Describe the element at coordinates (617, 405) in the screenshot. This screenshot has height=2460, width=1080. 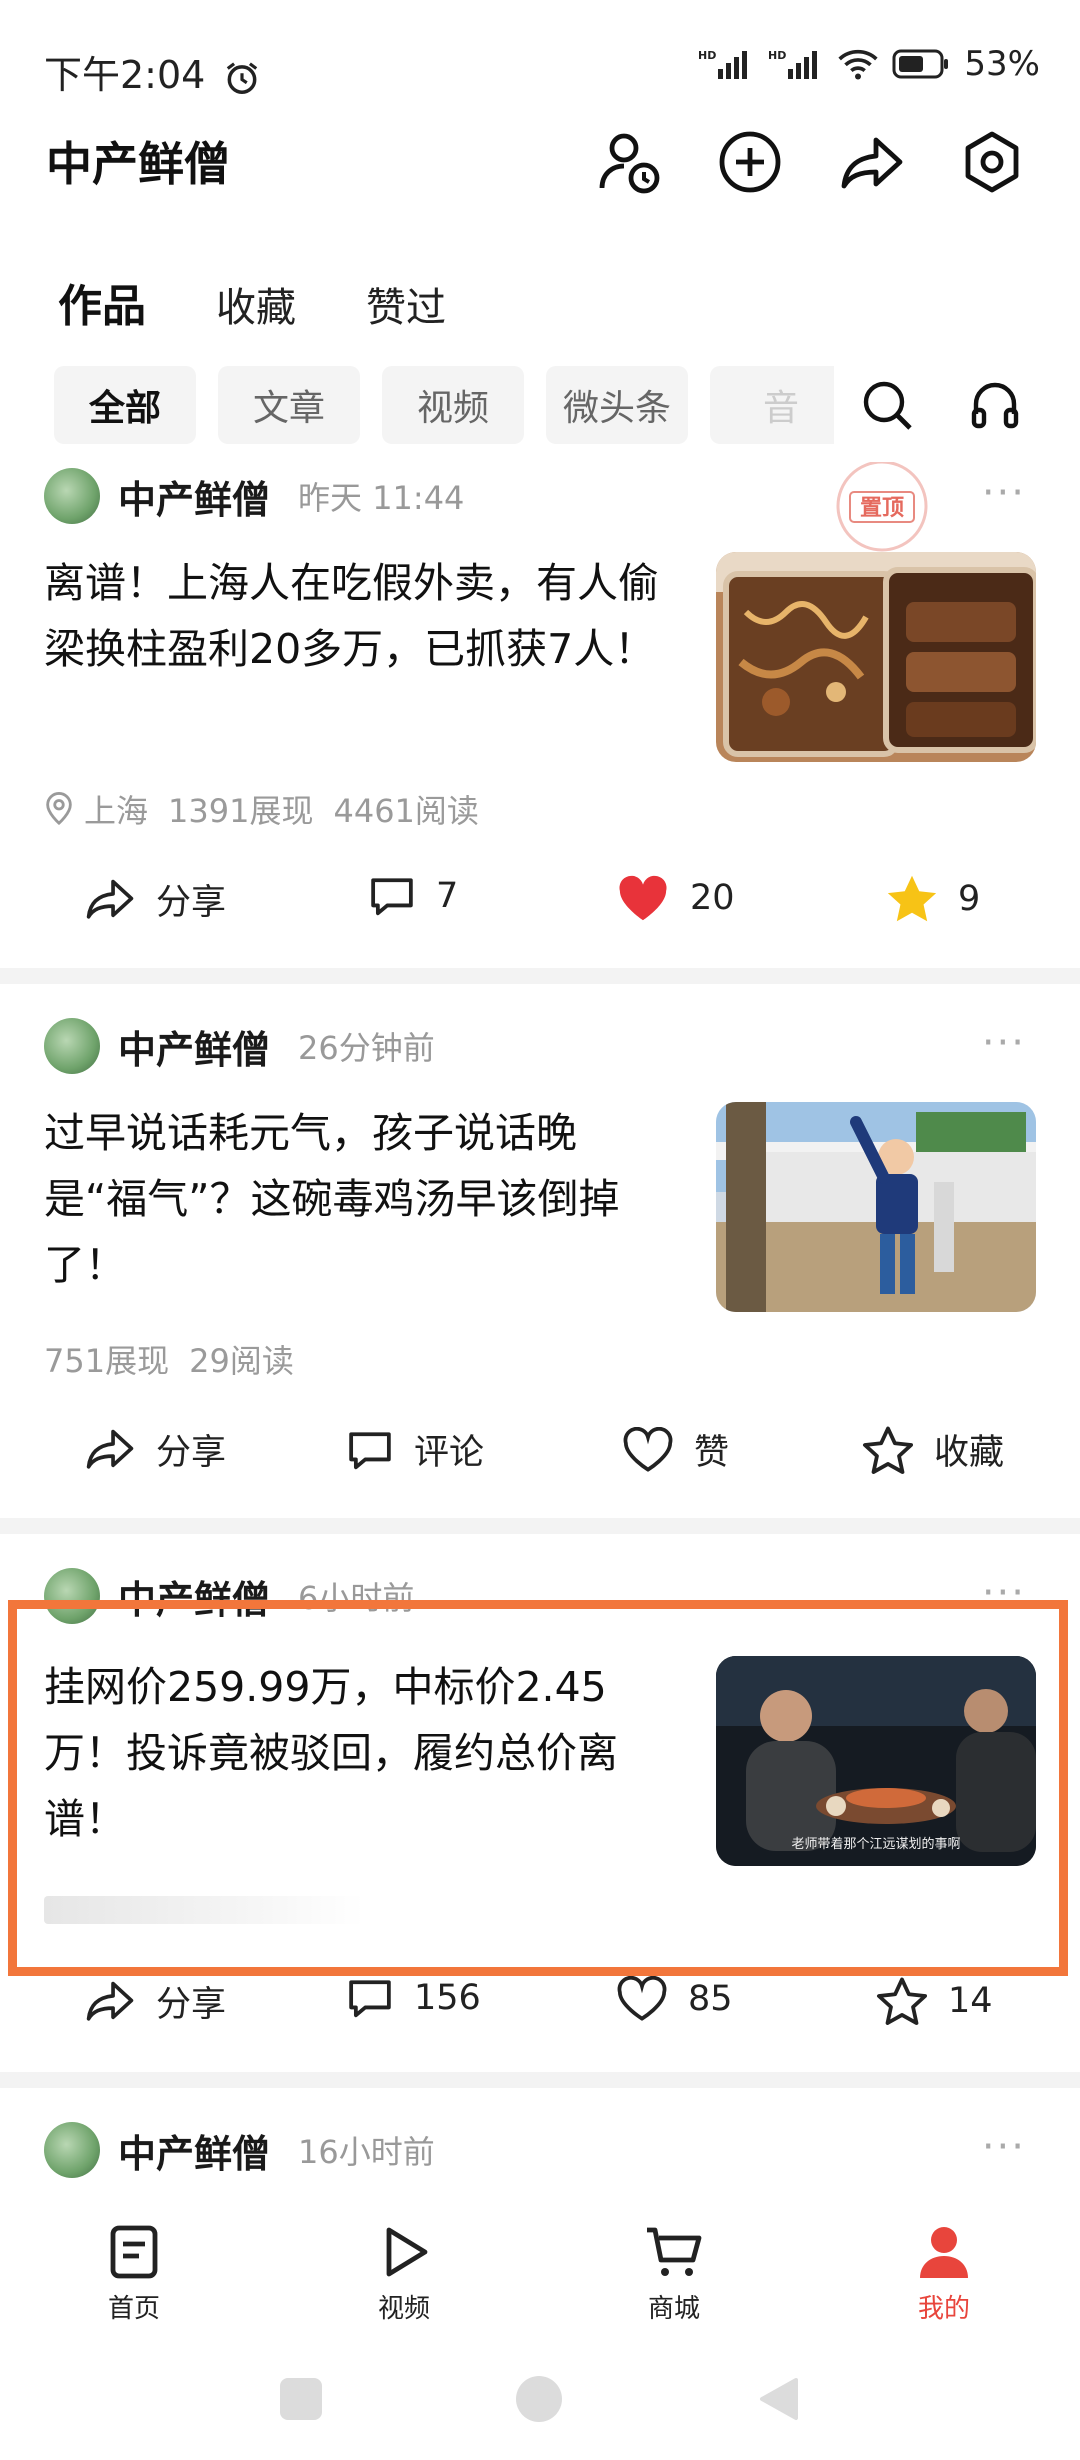
I see `chip-micro-posts: 微头条` at that location.